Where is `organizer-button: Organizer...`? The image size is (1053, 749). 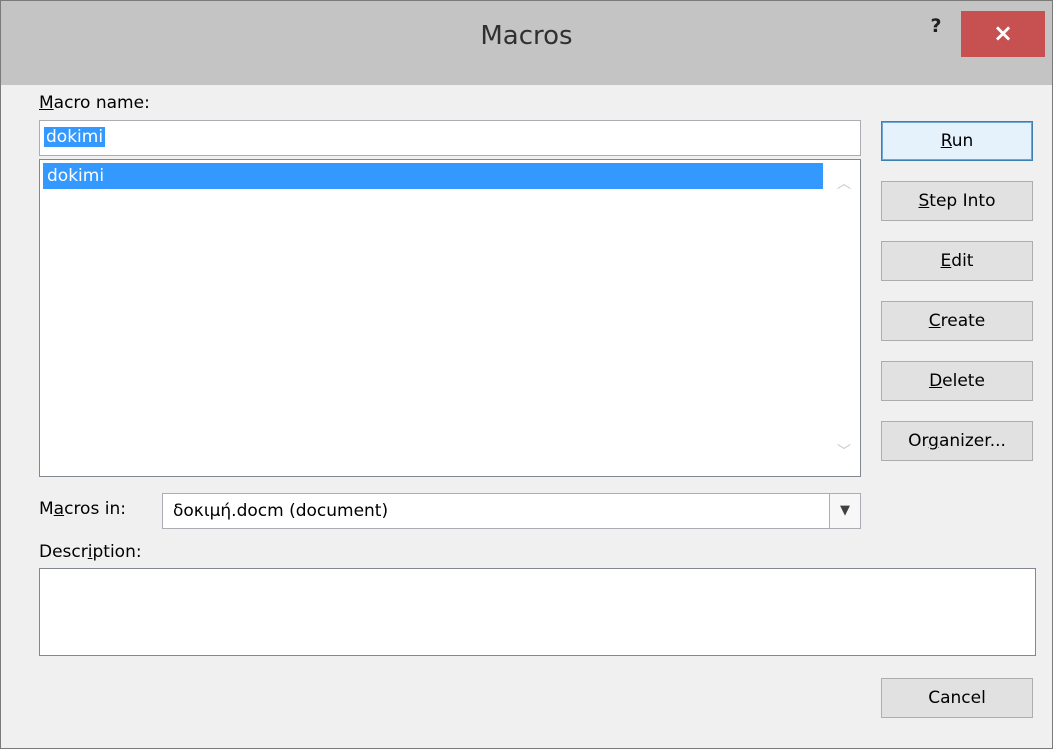
organizer-button: Organizer... is located at coordinates (957, 441).